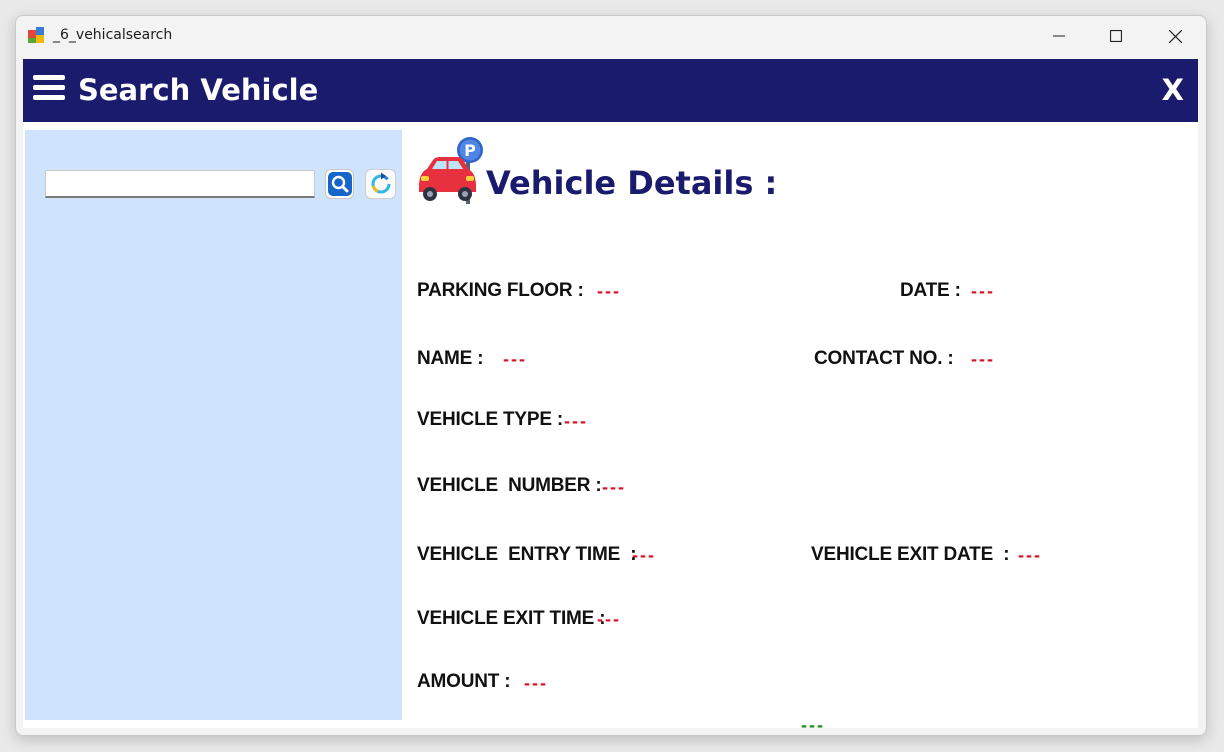 The width and height of the screenshot is (1224, 752). What do you see at coordinates (509, 485) in the screenshot?
I see `vehicle-number-label: VEHICLE NUMBER :` at bounding box center [509, 485].